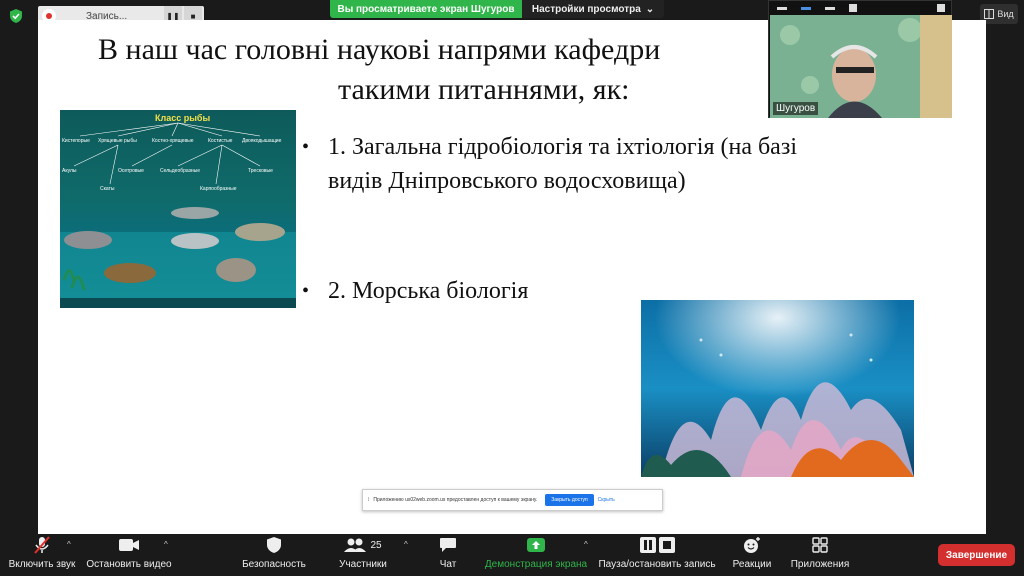  I want to click on video-camera-icon, so click(129, 545).